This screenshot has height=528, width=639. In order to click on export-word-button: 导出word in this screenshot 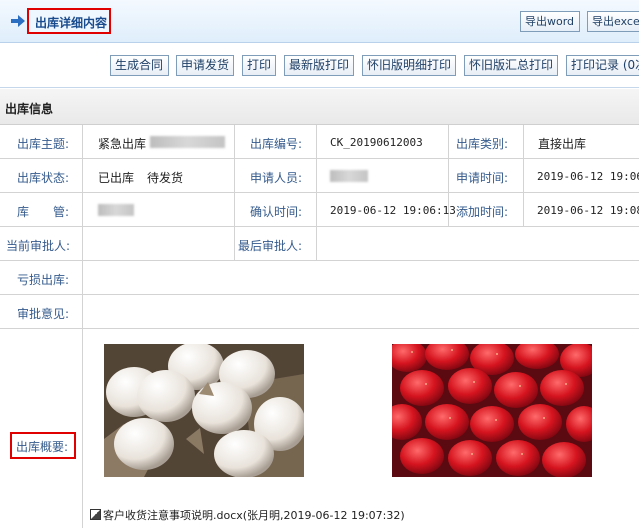, I will do `click(550, 21)`.